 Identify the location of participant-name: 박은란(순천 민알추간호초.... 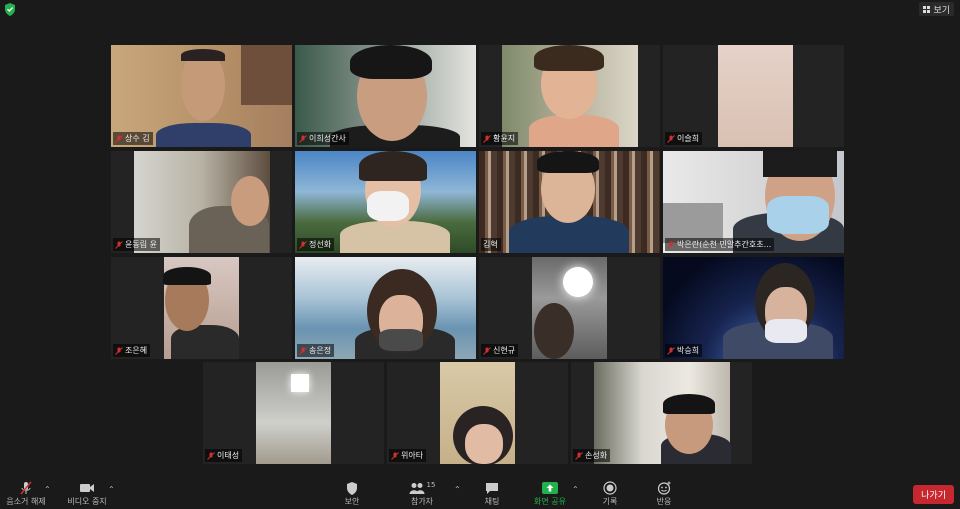
(724, 244).